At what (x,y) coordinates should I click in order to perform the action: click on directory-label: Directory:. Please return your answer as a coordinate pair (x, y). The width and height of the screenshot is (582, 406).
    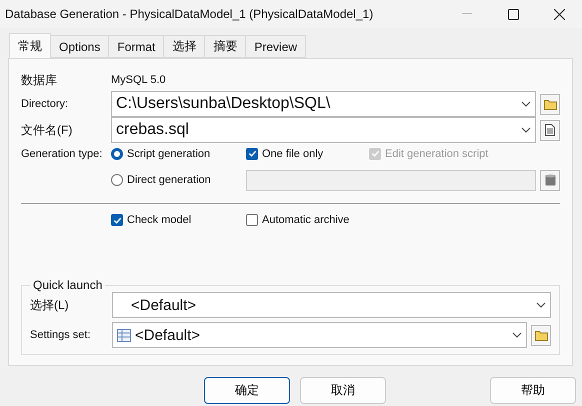
    Looking at the image, I should click on (45, 104).